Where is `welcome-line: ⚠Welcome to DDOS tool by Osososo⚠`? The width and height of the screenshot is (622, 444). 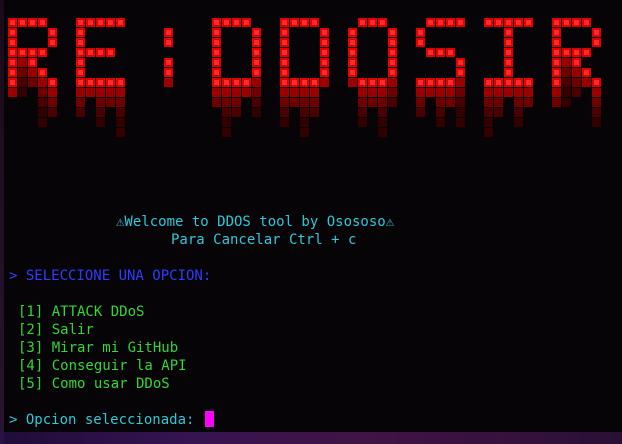 welcome-line: ⚠Welcome to DDOS tool by Osososo⚠ is located at coordinates (255, 222).